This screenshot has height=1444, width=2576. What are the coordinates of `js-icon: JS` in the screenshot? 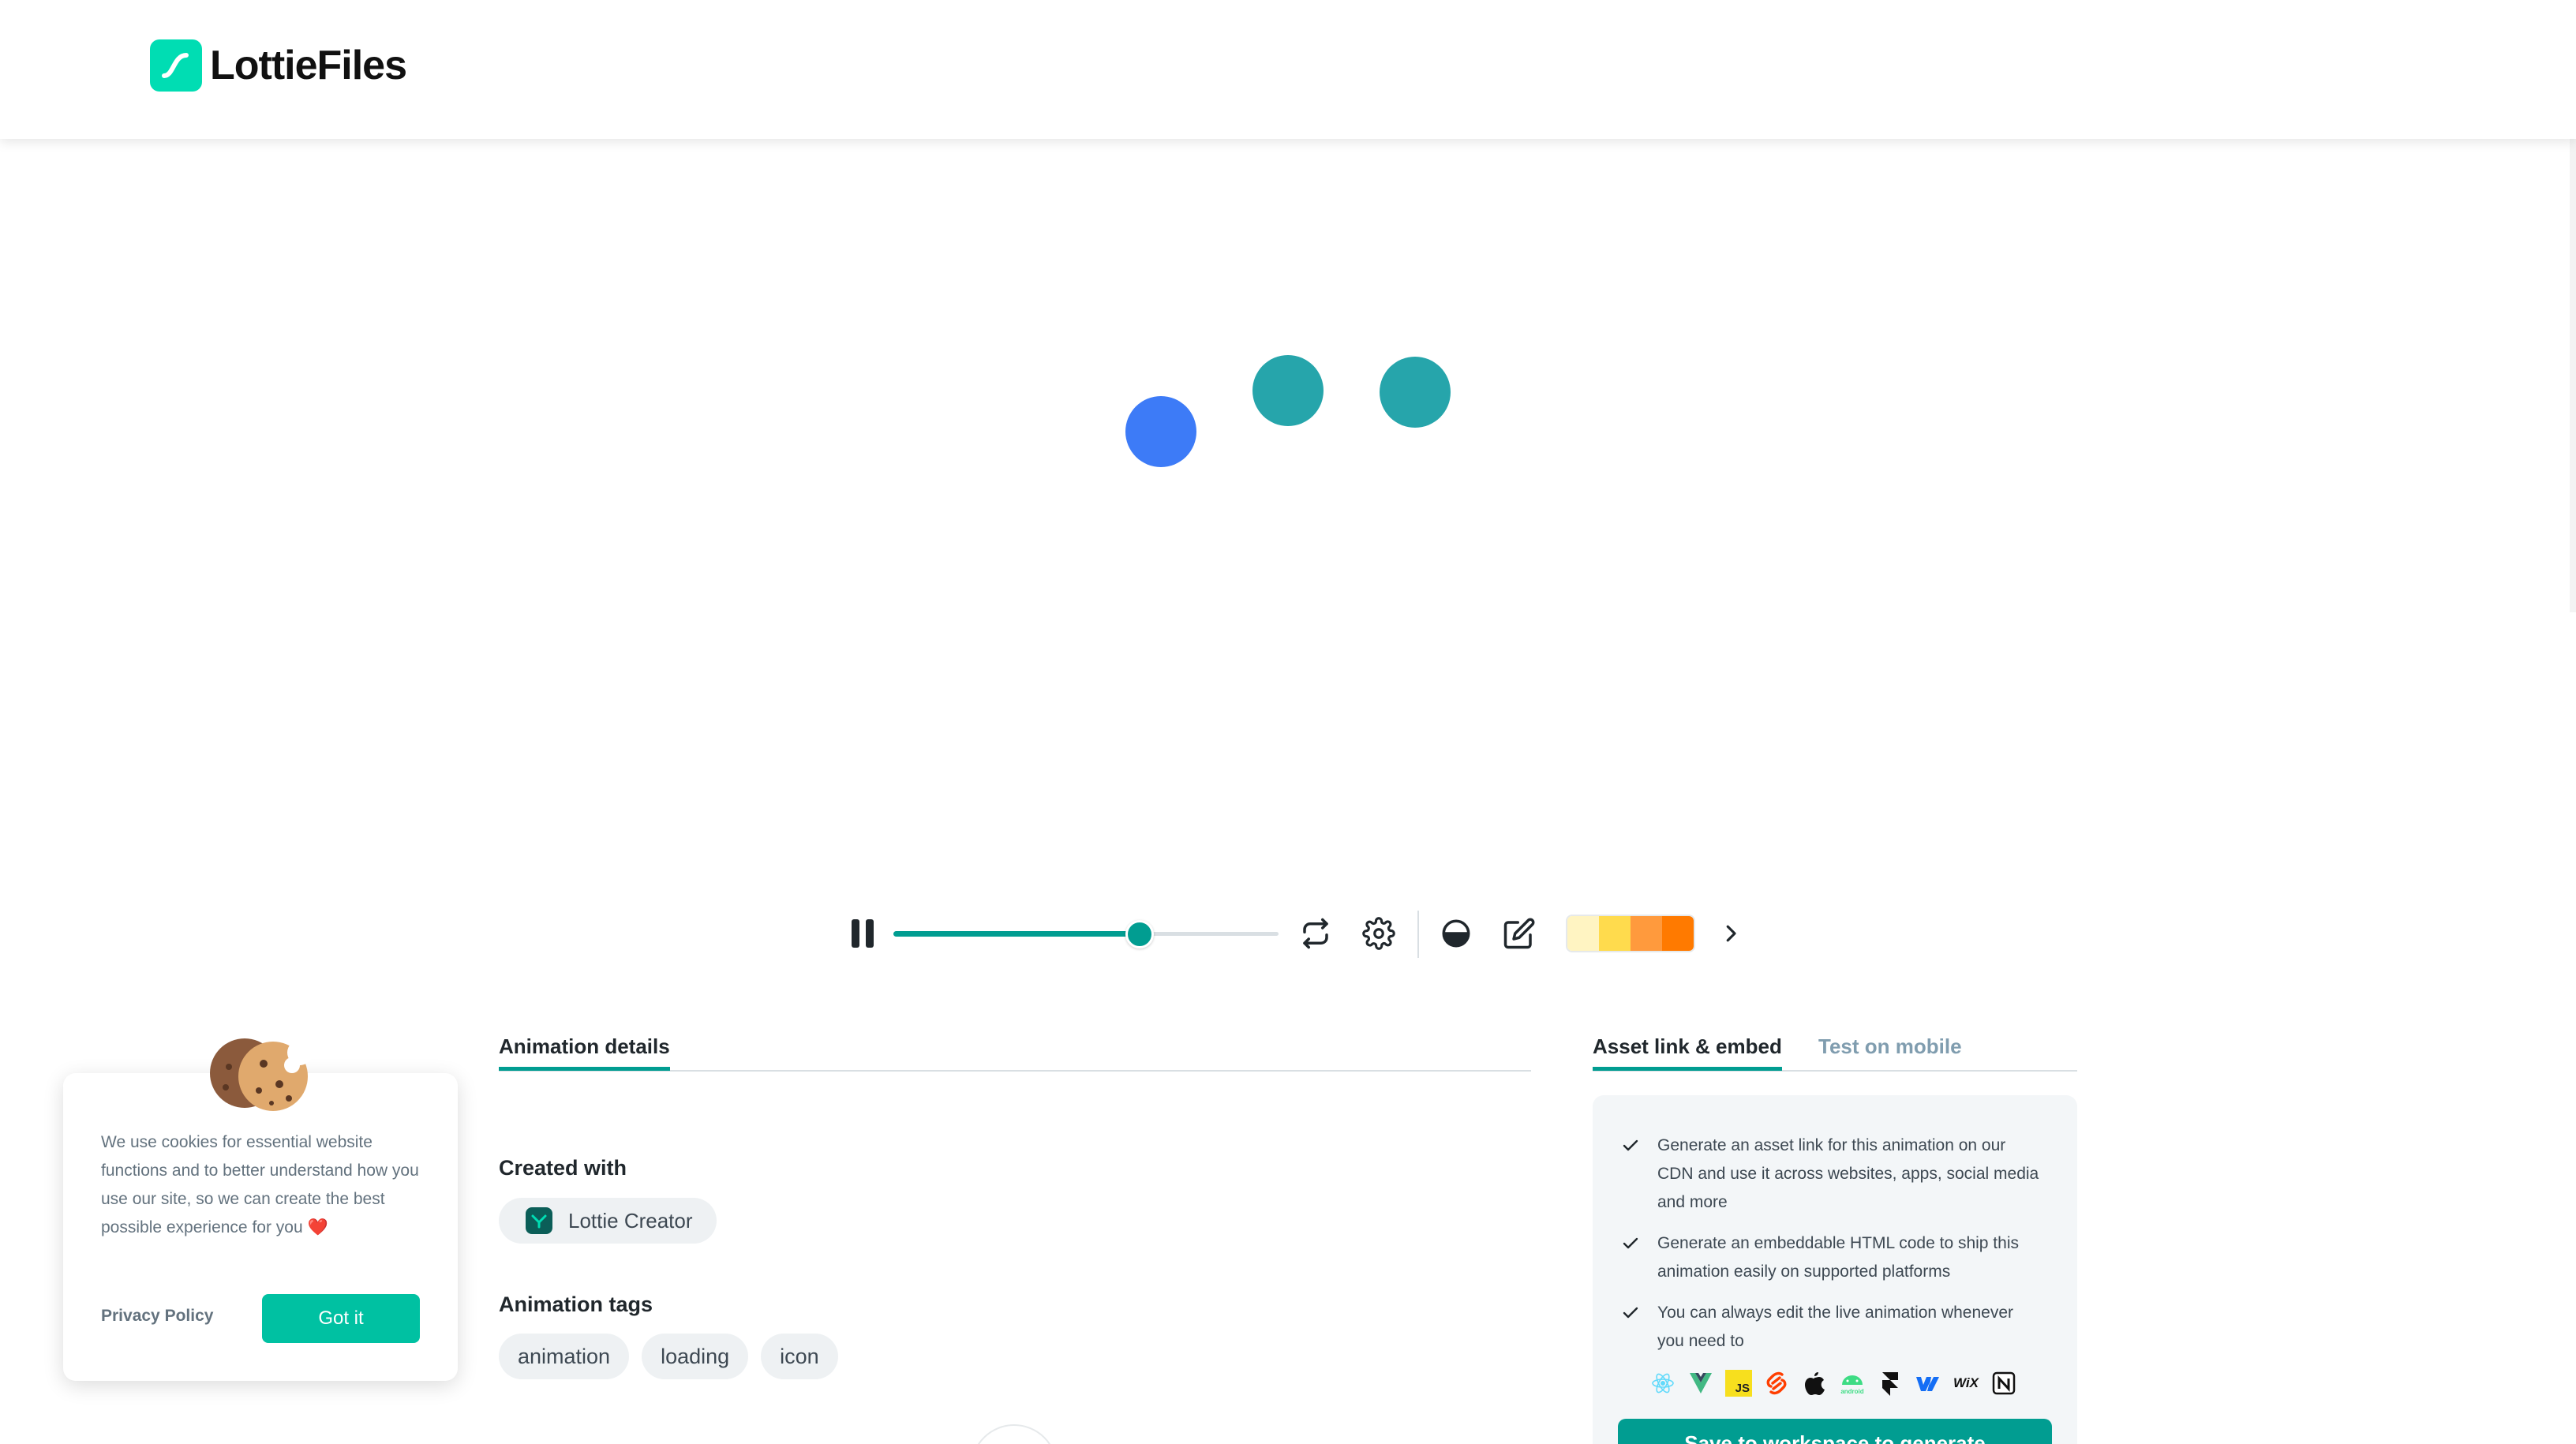 It's located at (1738, 1383).